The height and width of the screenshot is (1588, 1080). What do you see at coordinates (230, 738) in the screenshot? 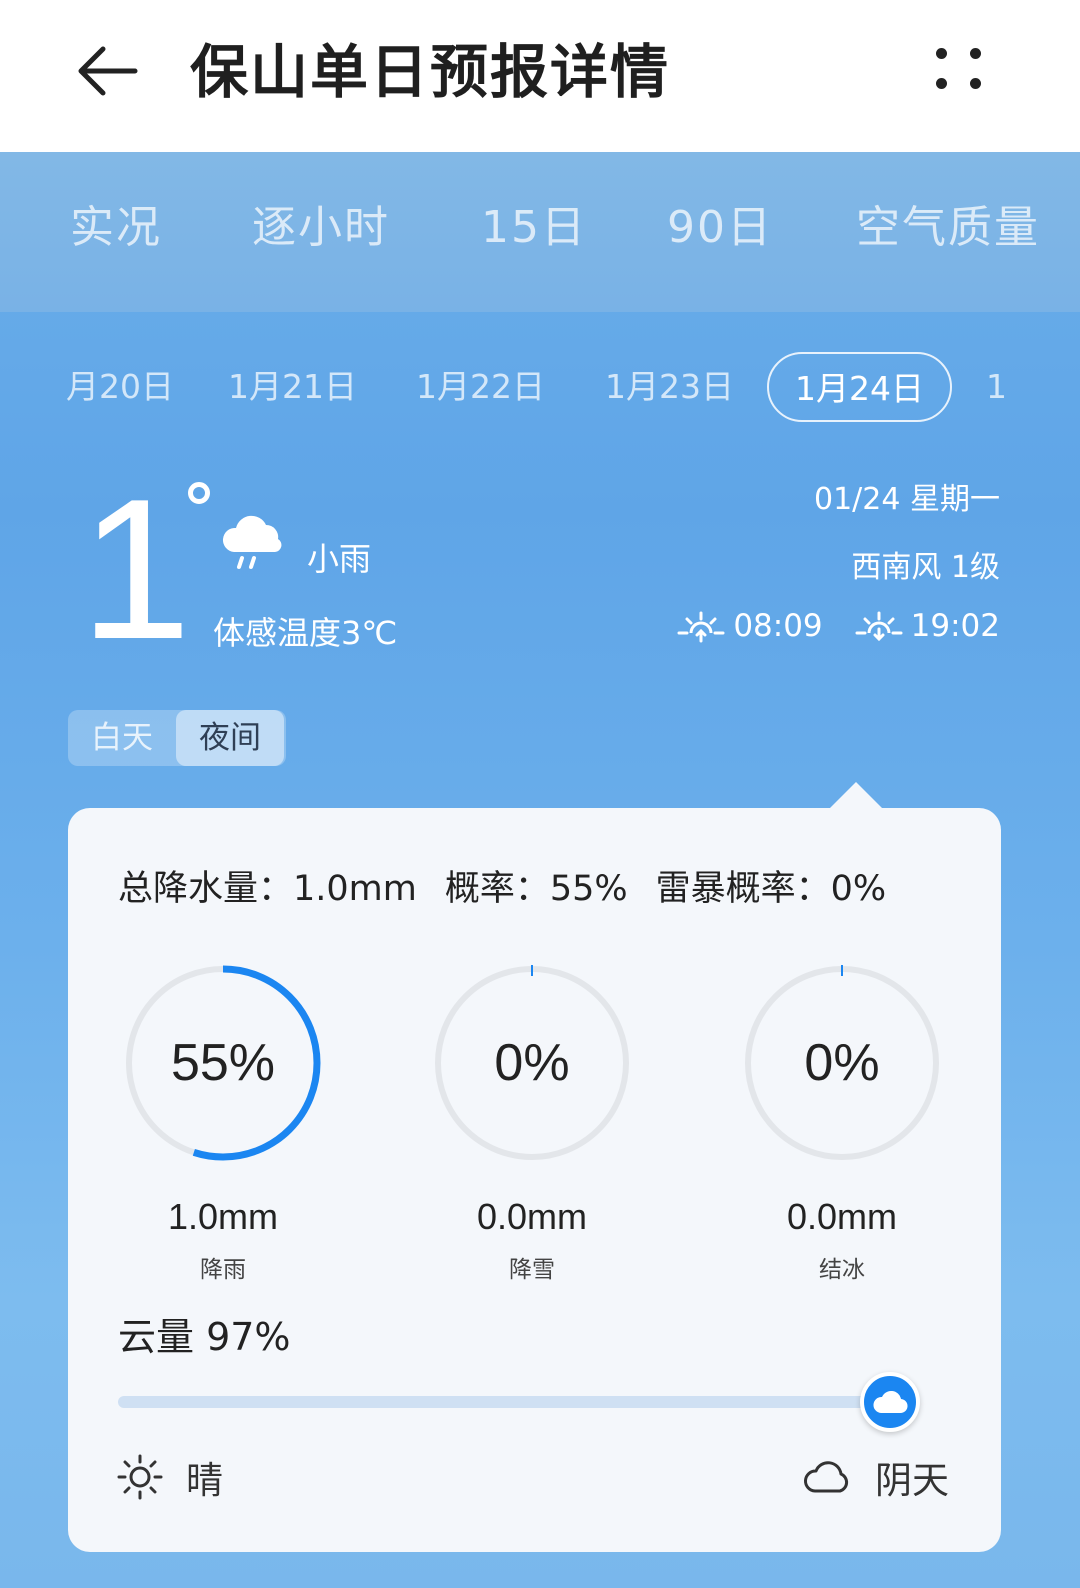
I see `segment-night: 夜间` at bounding box center [230, 738].